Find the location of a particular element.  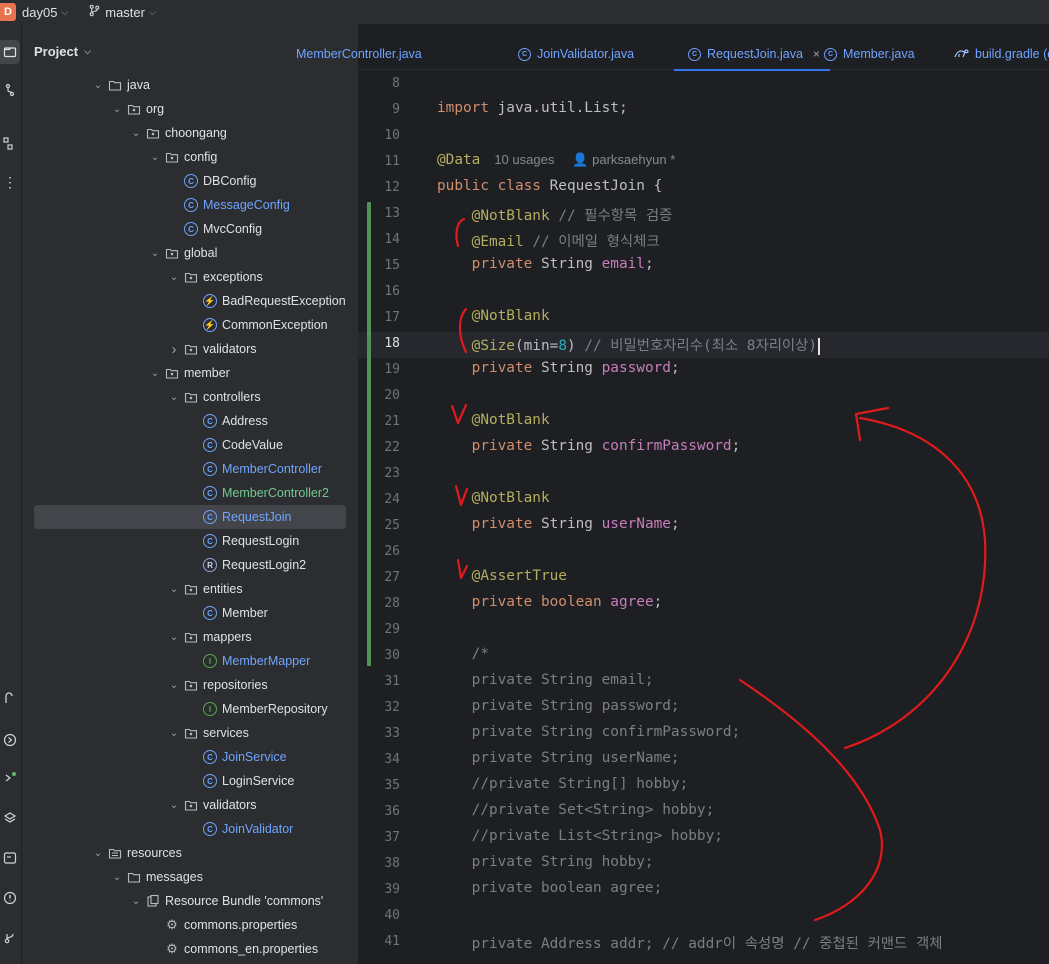

code-line: //private List<String> hobby; is located at coordinates (580, 836).